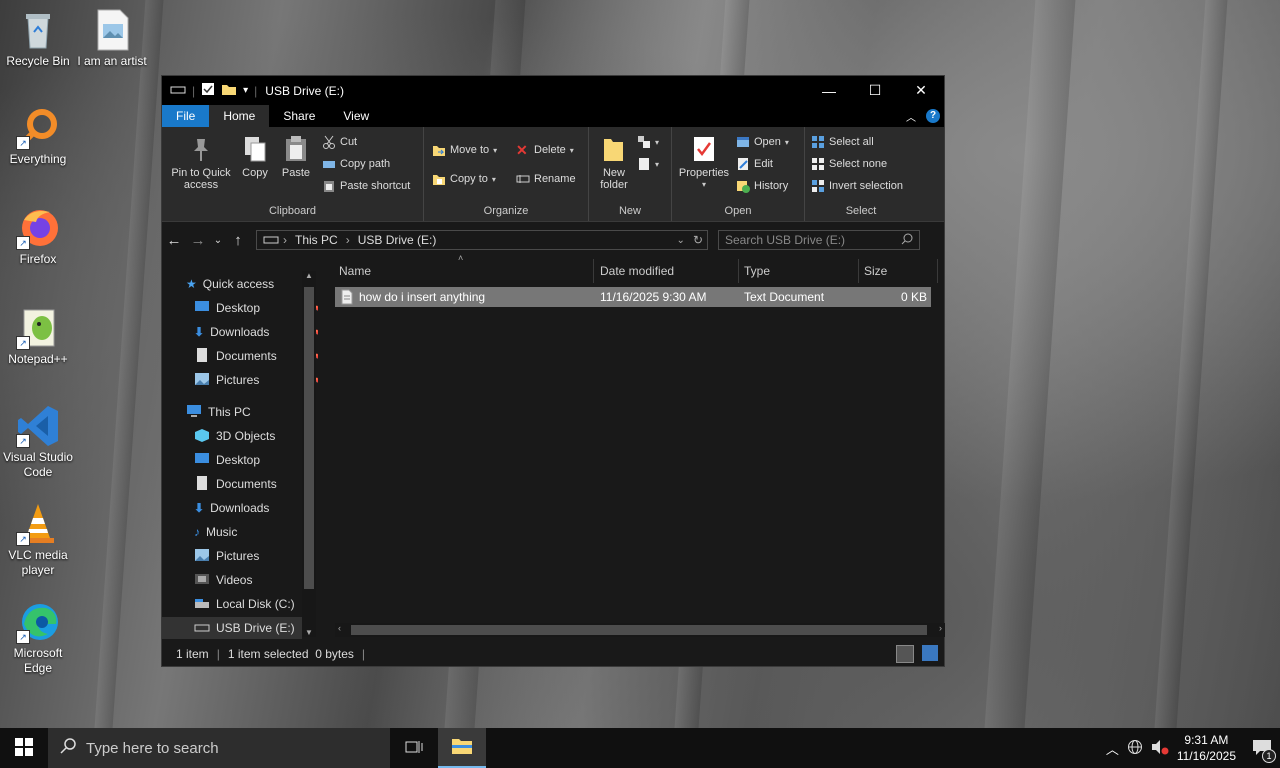  What do you see at coordinates (227, 460) in the screenshot?
I see `nav-desktop: Desktop` at bounding box center [227, 460].